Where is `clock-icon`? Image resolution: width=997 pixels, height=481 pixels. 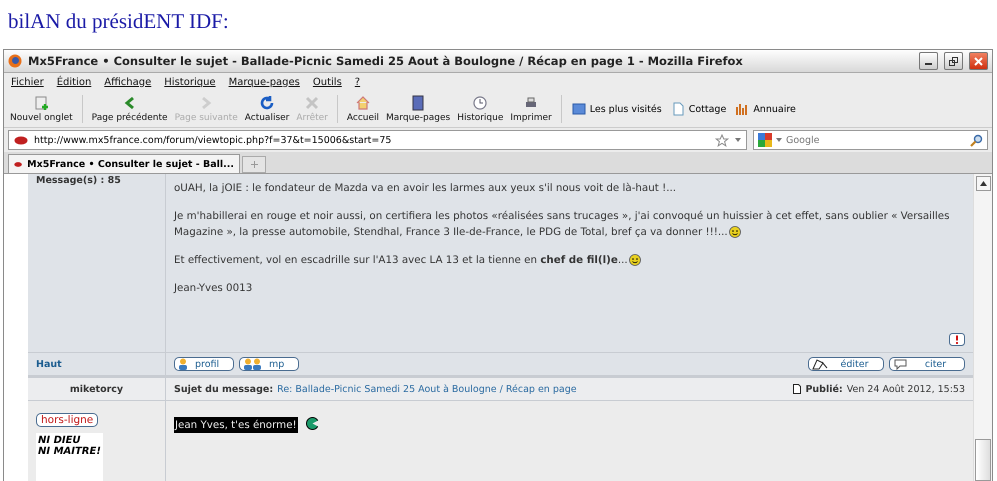
clock-icon is located at coordinates (480, 103).